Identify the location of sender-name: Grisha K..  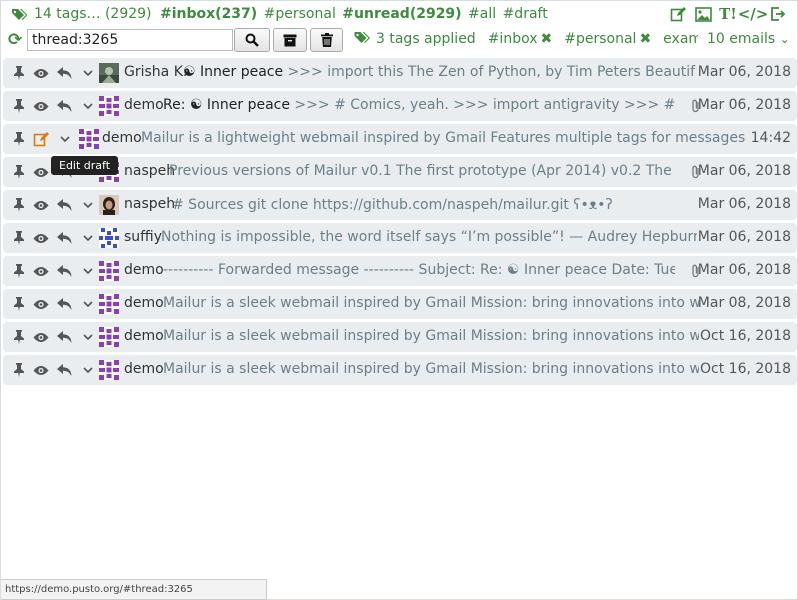
(155, 72).